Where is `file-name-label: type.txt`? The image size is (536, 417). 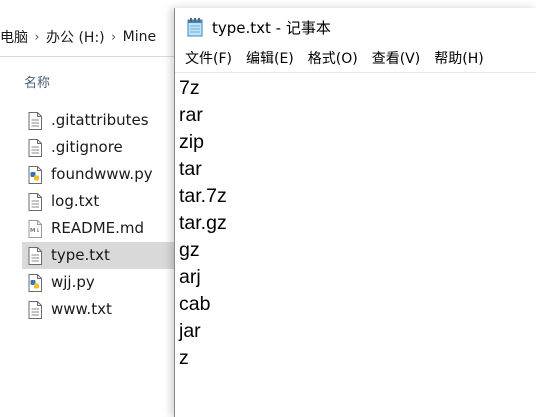
file-name-label: type.txt is located at coordinates (80, 255).